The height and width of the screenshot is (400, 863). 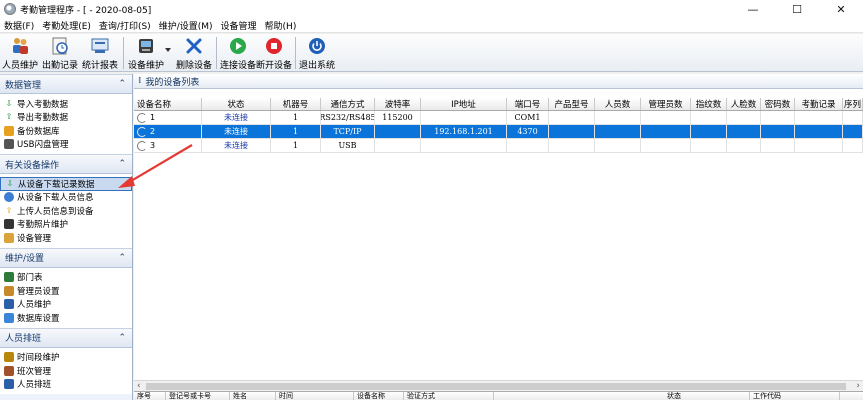 I want to click on delete-device-button: 删除设备, so click(x=194, y=53).